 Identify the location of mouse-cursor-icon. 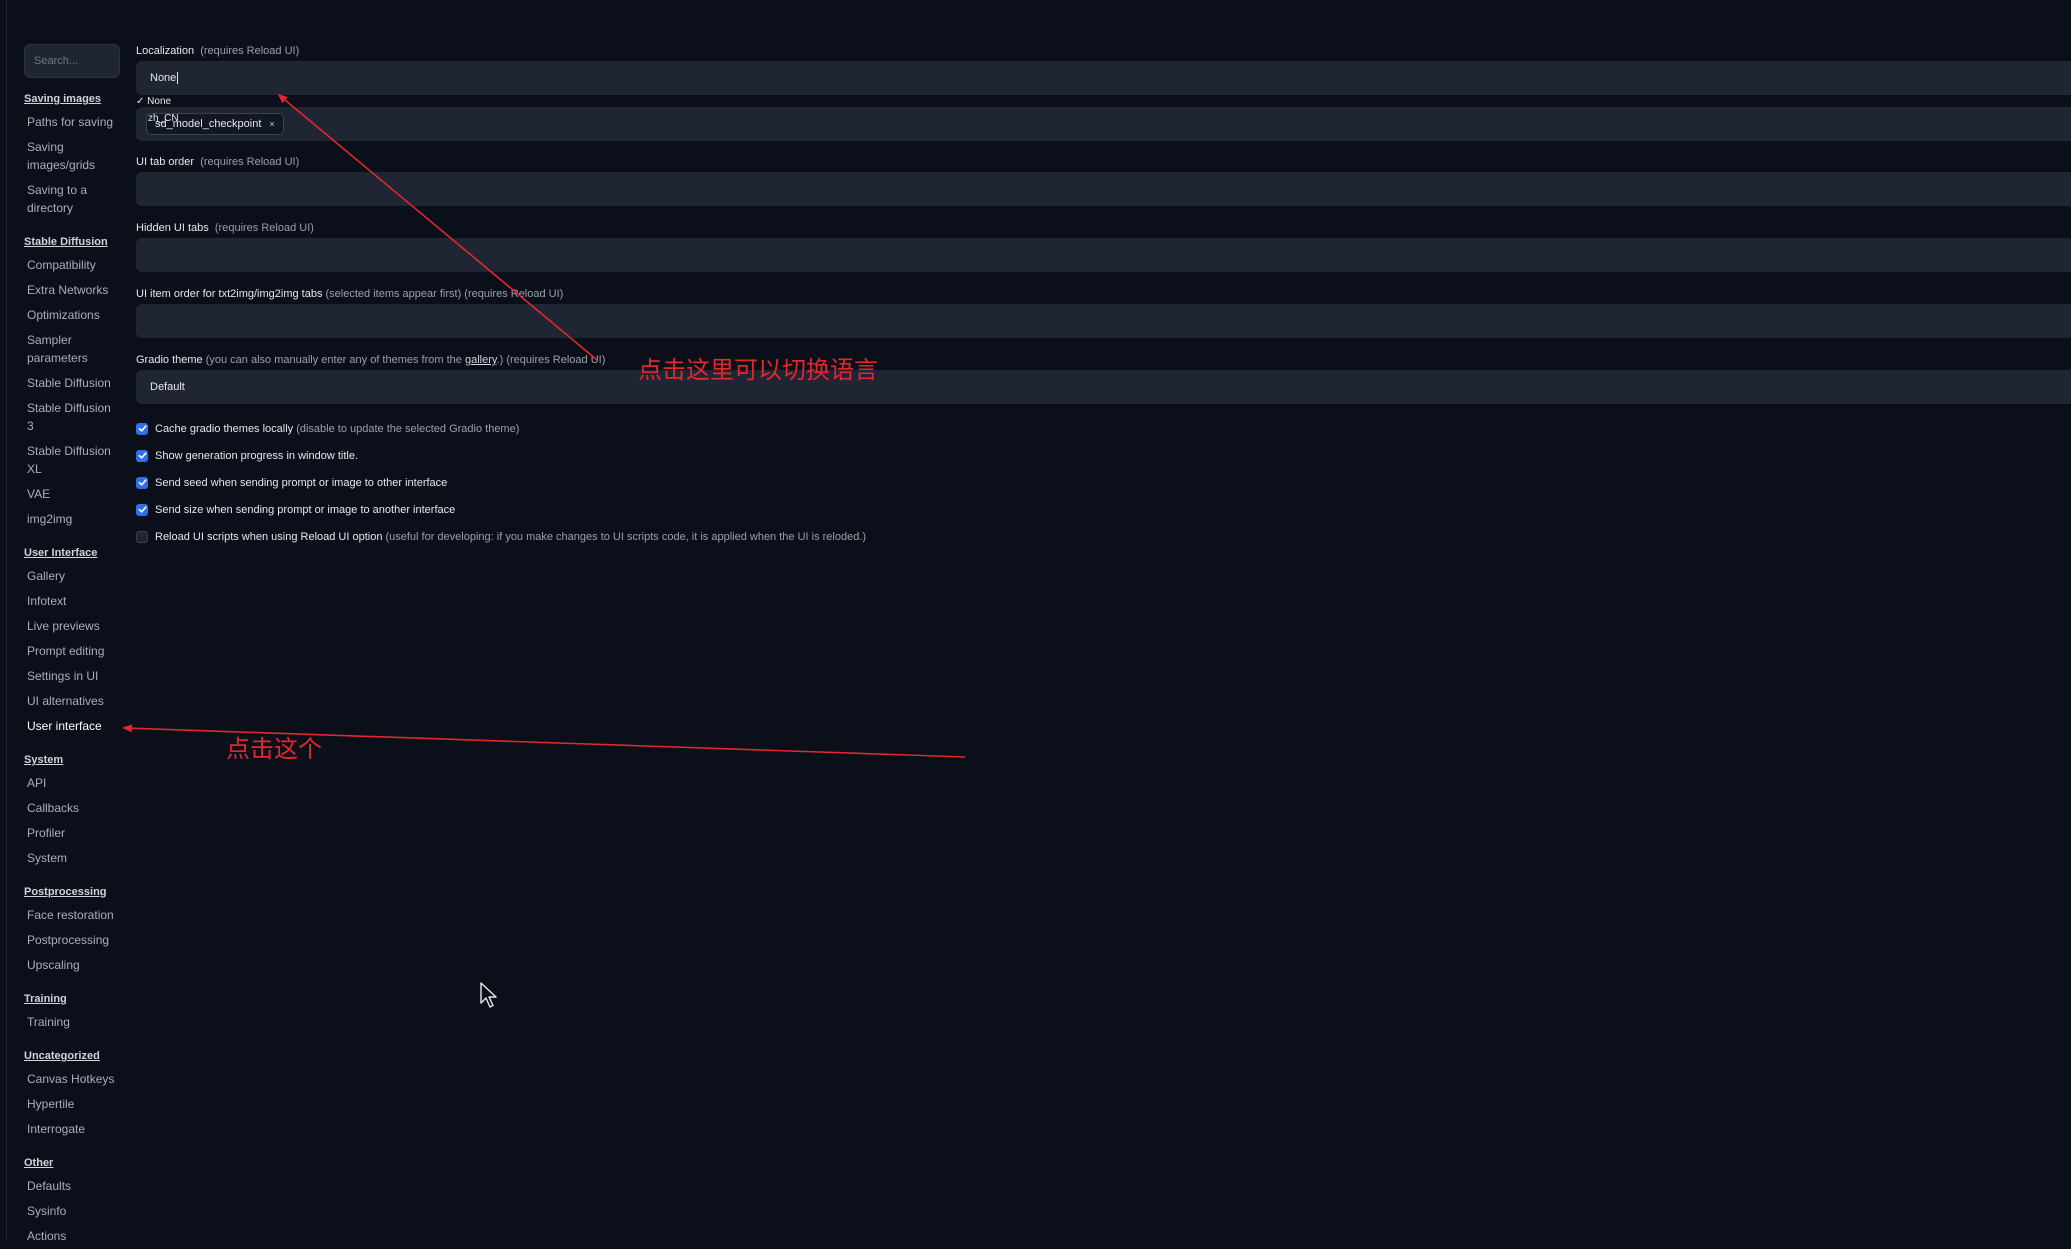
(488, 995).